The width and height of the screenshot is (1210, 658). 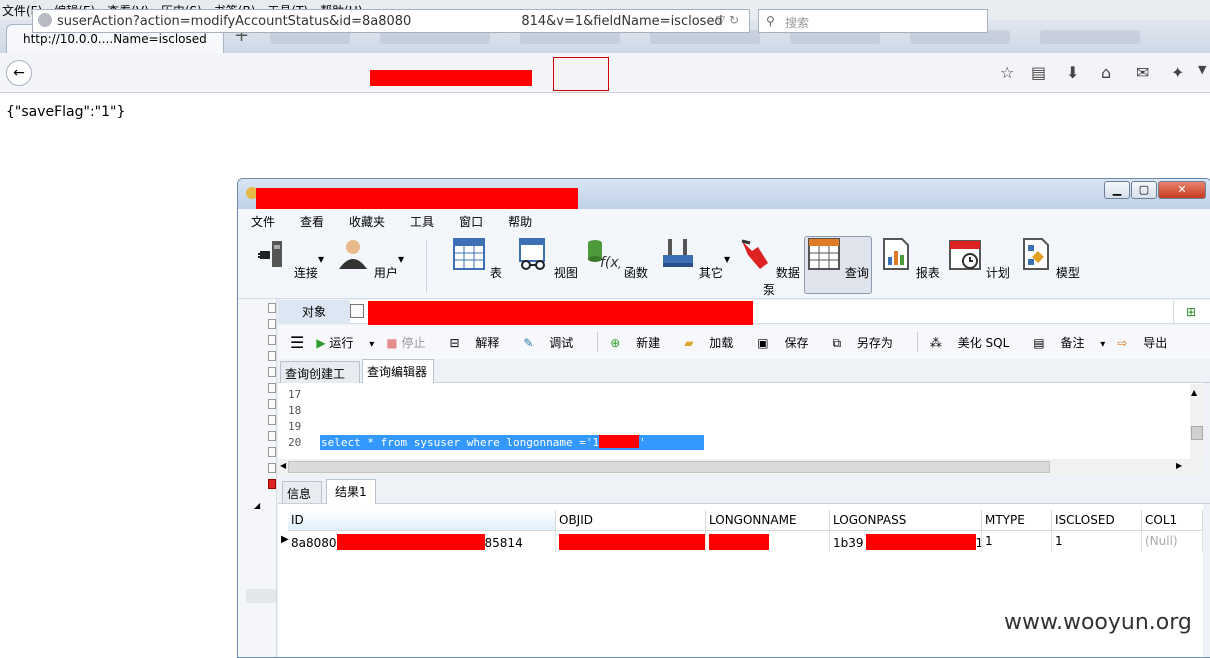 I want to click on debug-button: ✎ 调试, so click(x=554, y=342).